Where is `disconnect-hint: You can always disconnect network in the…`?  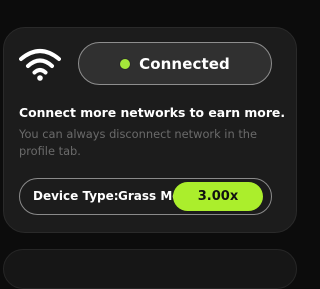 disconnect-hint: You can always disconnect network in the… is located at coordinates (138, 142).